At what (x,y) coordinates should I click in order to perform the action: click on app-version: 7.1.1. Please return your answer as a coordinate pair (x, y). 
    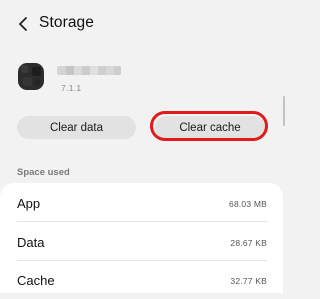
    Looking at the image, I should click on (71, 88).